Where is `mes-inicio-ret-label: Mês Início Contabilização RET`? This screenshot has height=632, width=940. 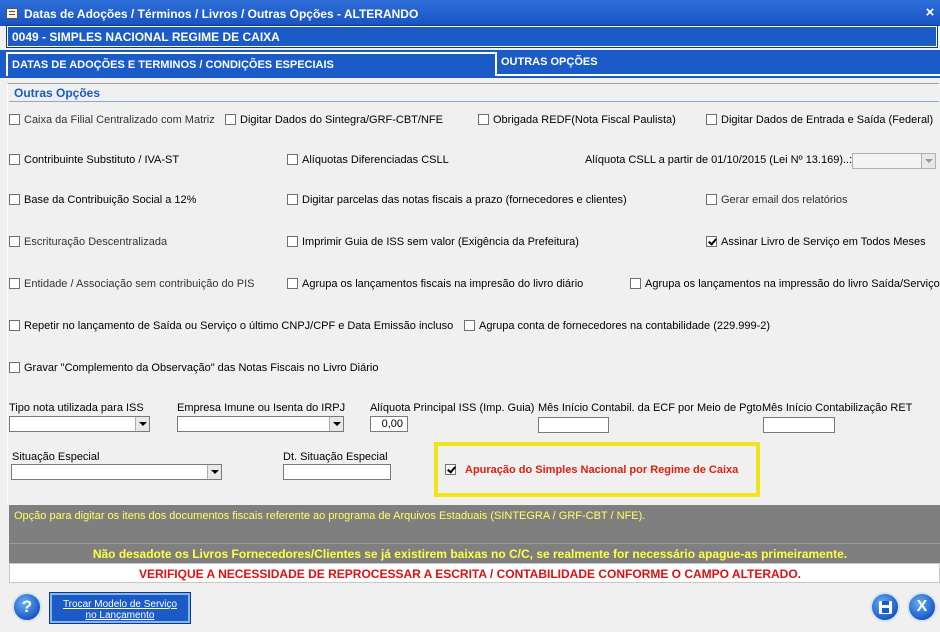 mes-inicio-ret-label: Mês Início Contabilização RET is located at coordinates (837, 408).